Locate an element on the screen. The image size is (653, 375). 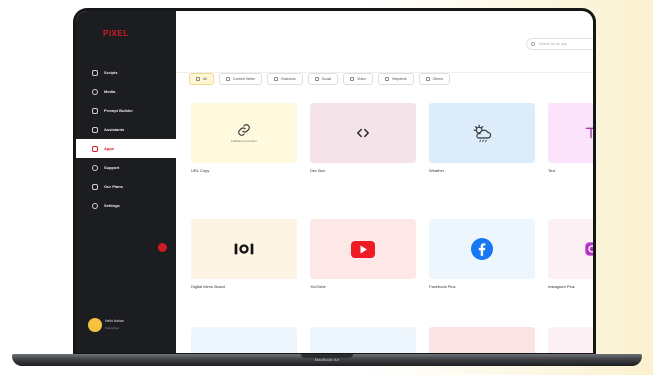
filter-label: All is located at coordinates (205, 79).